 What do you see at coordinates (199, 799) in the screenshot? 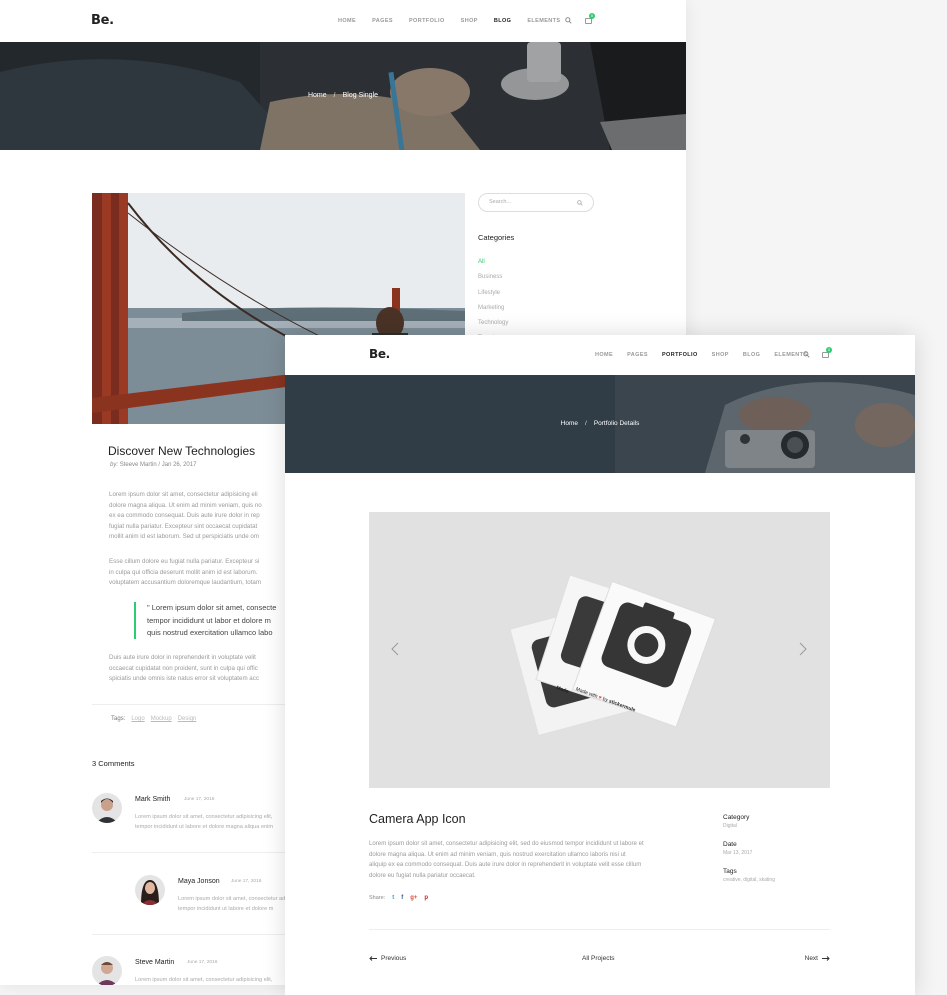
I see `comment-date: June 17, 2016` at bounding box center [199, 799].